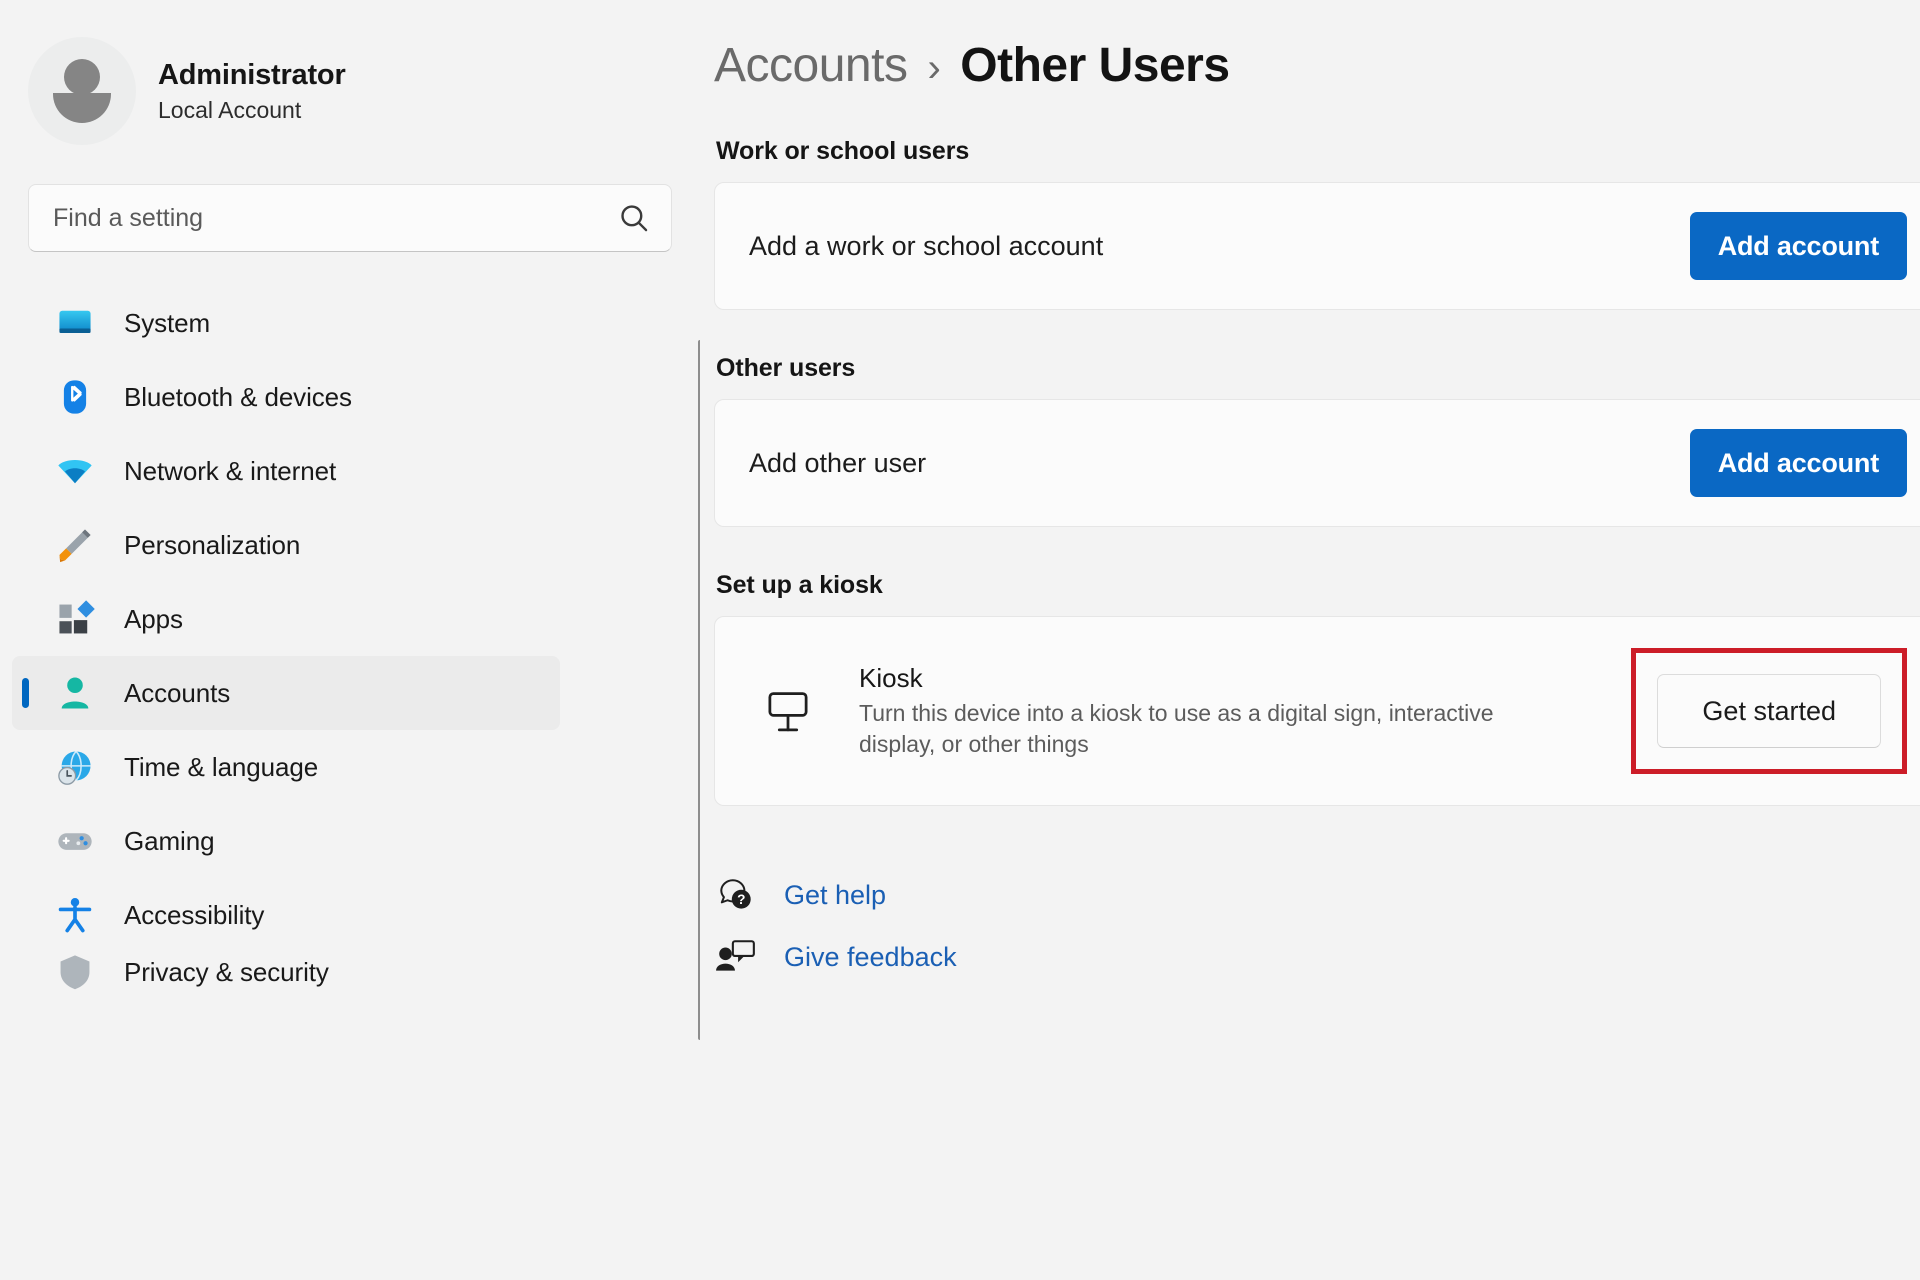  Describe the element at coordinates (75, 767) in the screenshot. I see `globe-clock-icon` at that location.